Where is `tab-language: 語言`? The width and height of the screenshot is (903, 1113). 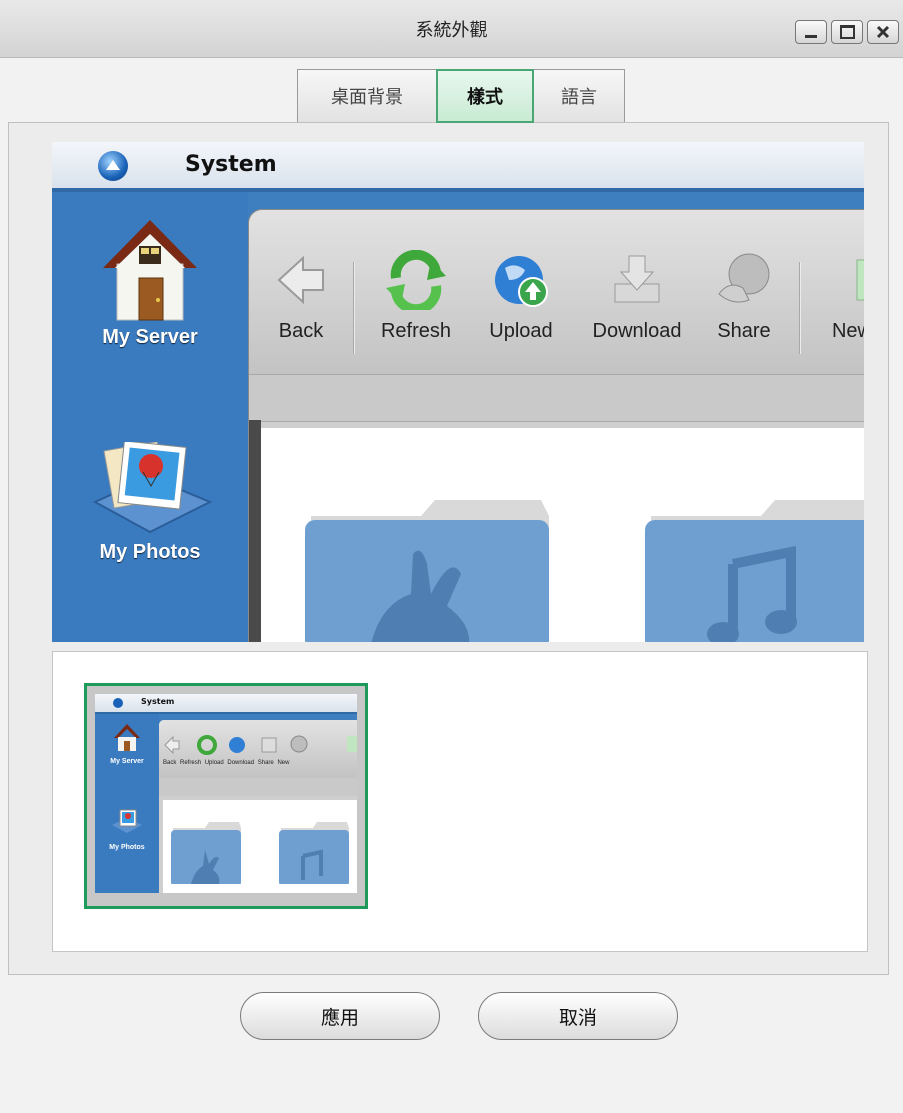
tab-language: 語言 is located at coordinates (579, 96).